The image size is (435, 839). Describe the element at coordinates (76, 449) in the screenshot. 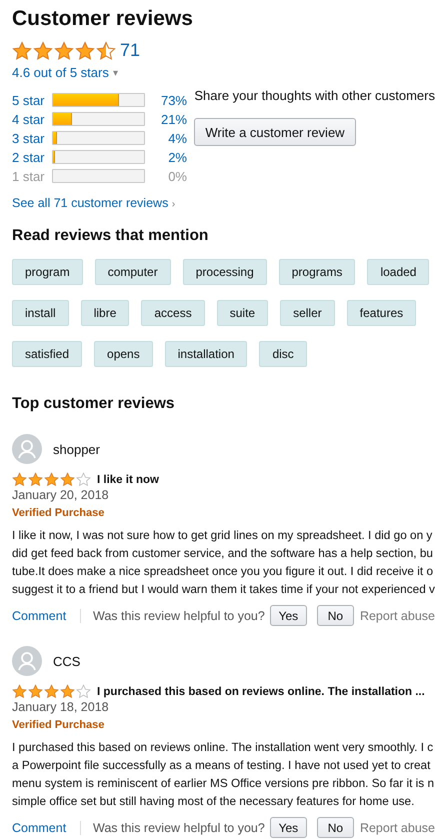

I see `reviewer-name: shopper` at that location.